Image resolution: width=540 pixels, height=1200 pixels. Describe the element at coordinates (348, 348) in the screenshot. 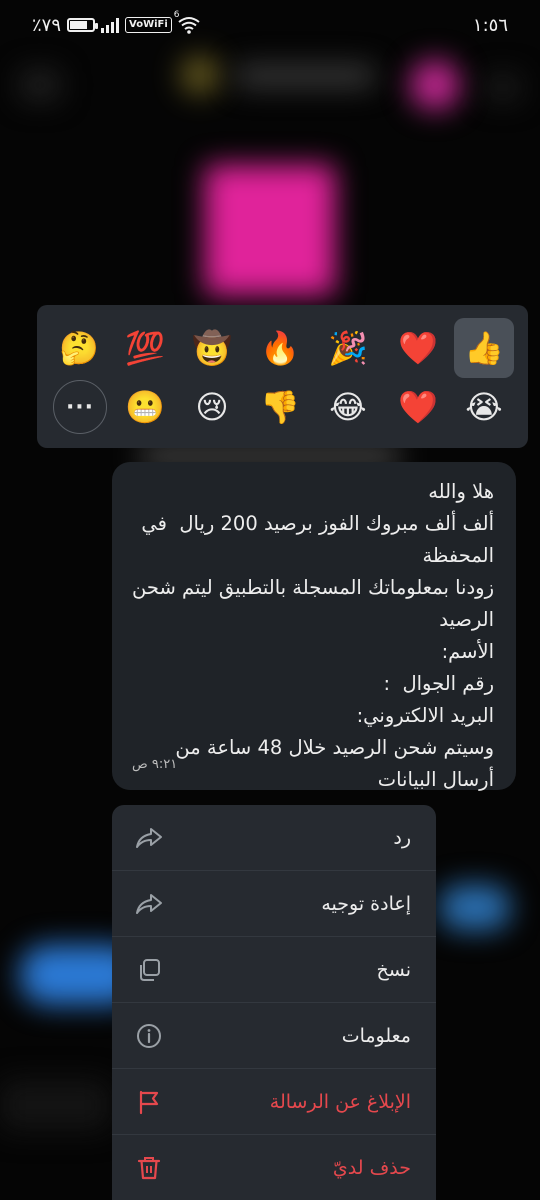

I see `reaction-party-popper: 🎉` at that location.